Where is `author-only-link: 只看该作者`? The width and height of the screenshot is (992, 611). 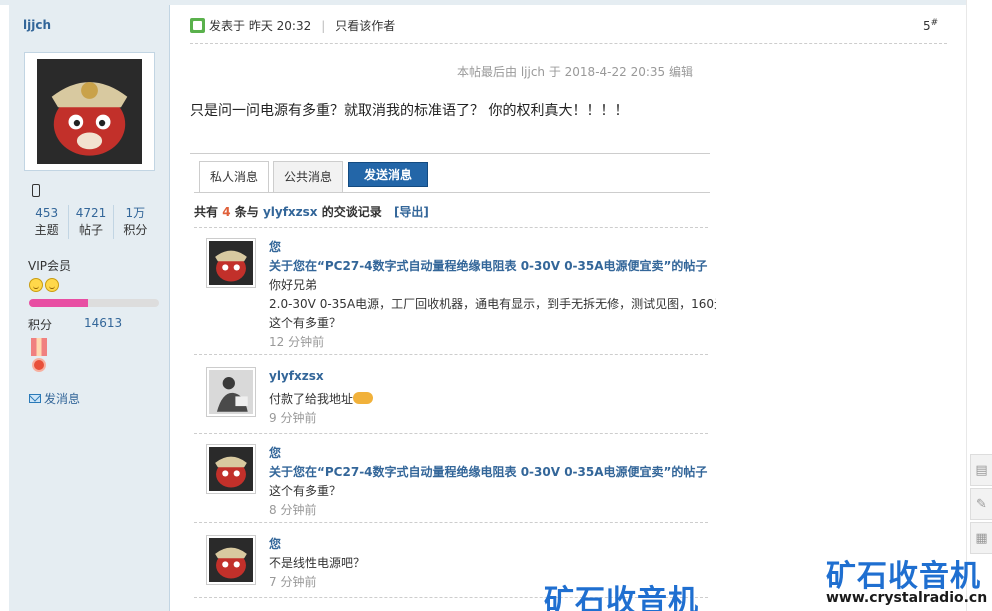 author-only-link: 只看该作者 is located at coordinates (365, 25).